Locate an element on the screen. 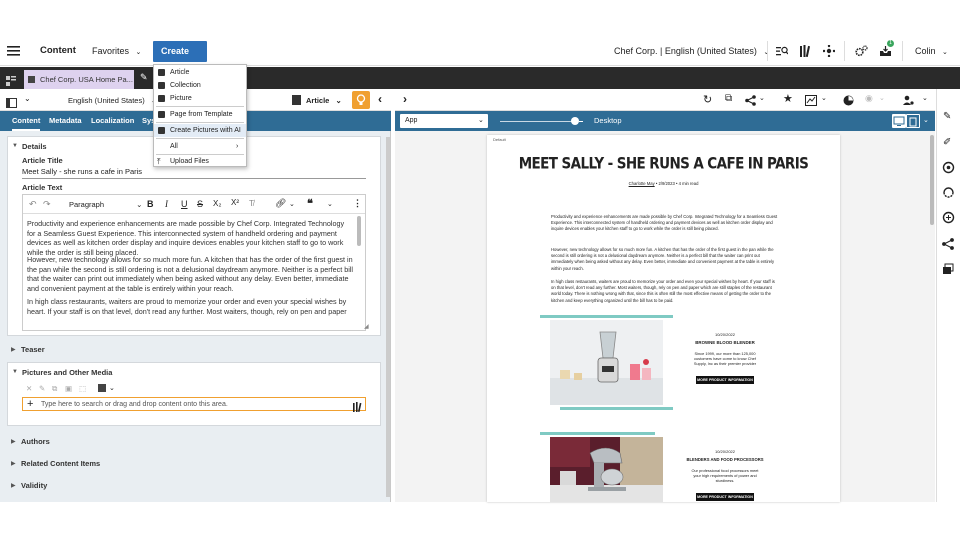 The height and width of the screenshot is (540, 960). notification-tray-icon: 1 is located at coordinates (886, 50).